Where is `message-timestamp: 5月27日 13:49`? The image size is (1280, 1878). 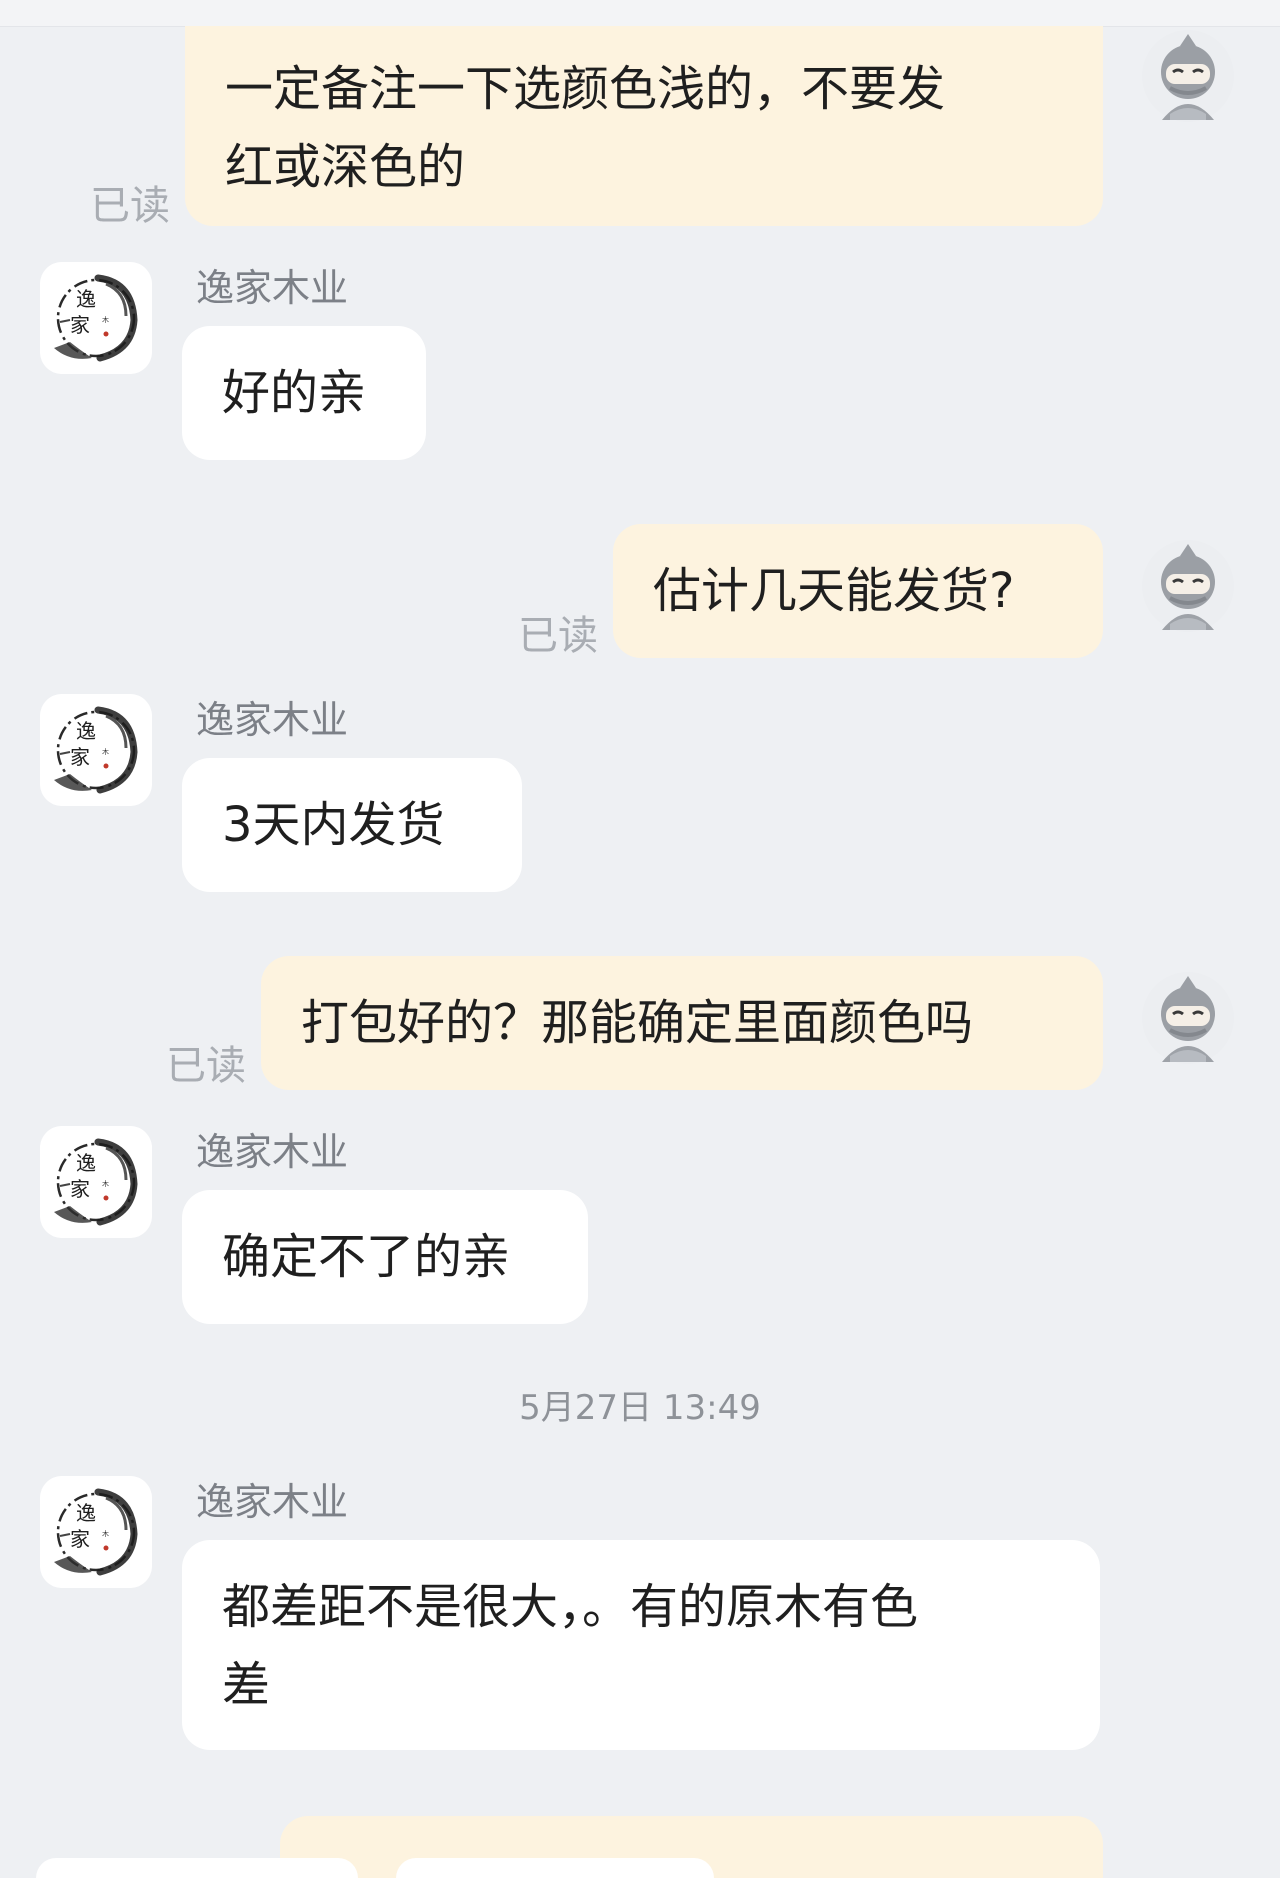
message-timestamp: 5月27日 13:49 is located at coordinates (640, 1408).